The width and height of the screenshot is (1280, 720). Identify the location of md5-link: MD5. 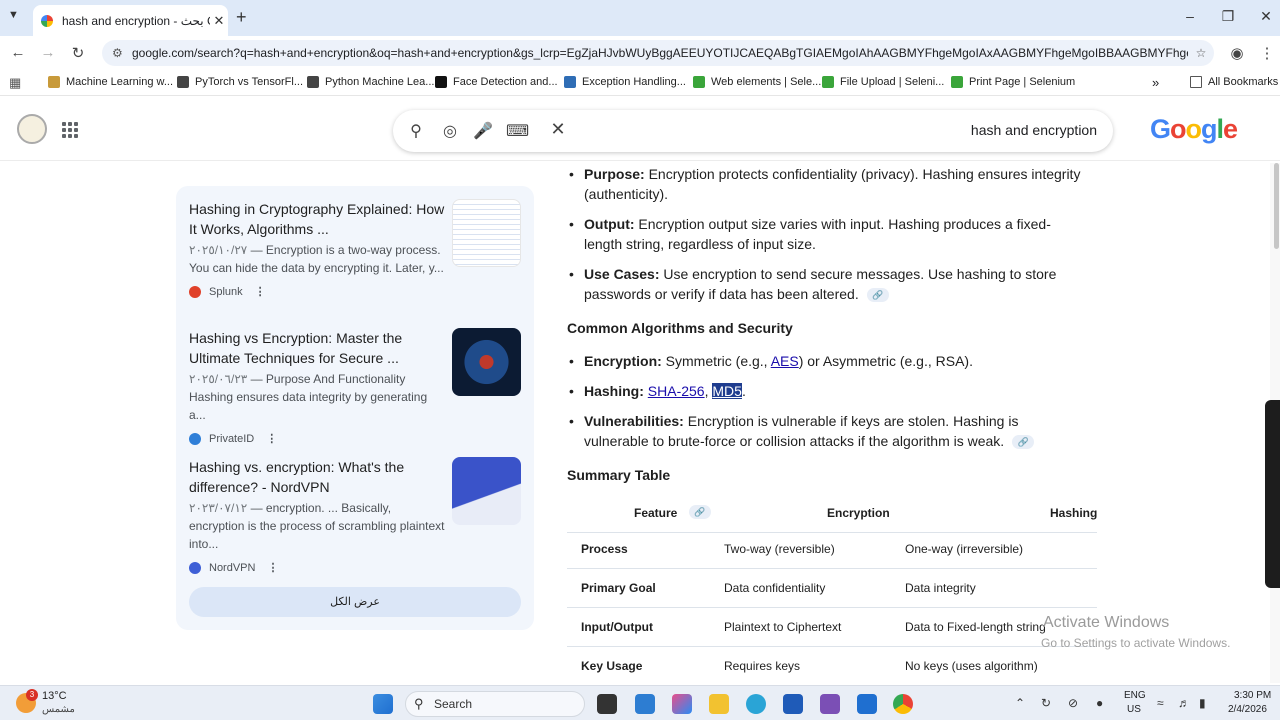
(727, 391).